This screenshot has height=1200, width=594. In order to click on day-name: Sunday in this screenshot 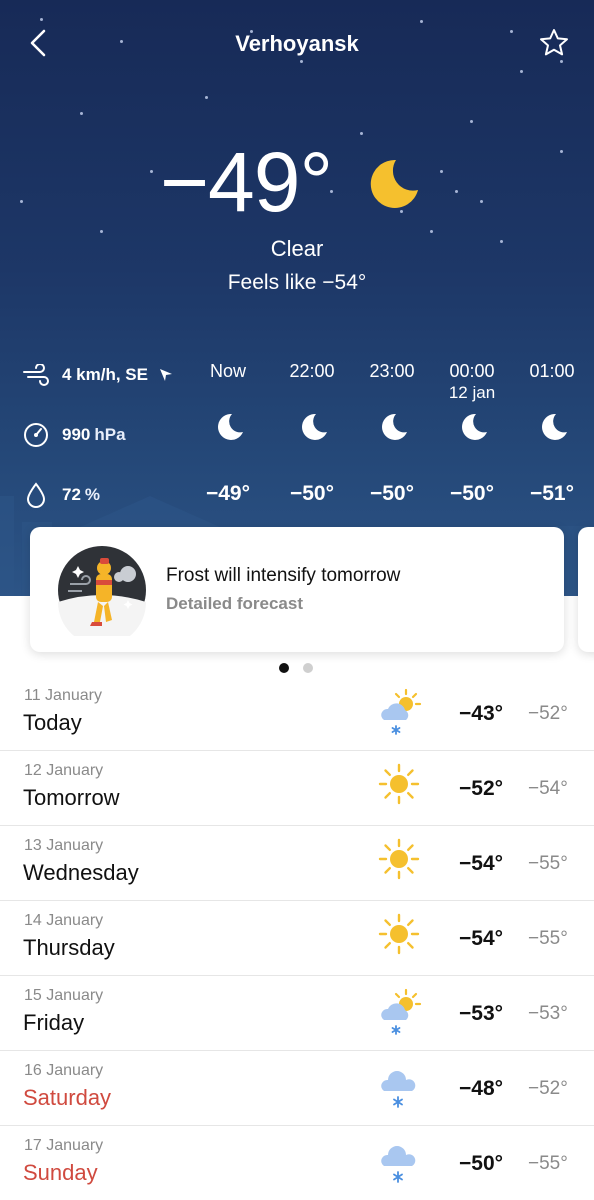, I will do `click(60, 1172)`.